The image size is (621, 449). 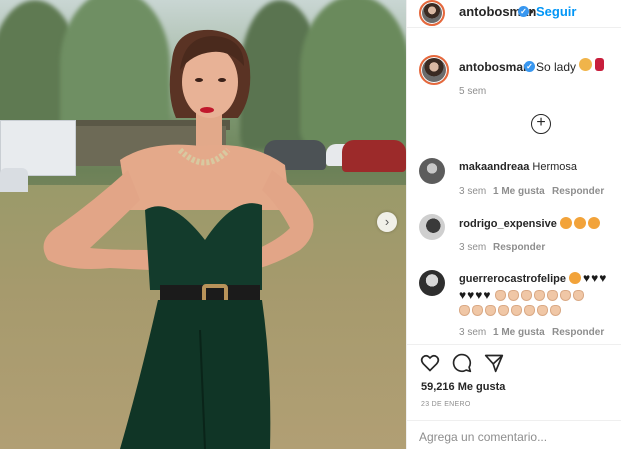 I want to click on like-count: 59,216 Me gusta, so click(x=463, y=387).